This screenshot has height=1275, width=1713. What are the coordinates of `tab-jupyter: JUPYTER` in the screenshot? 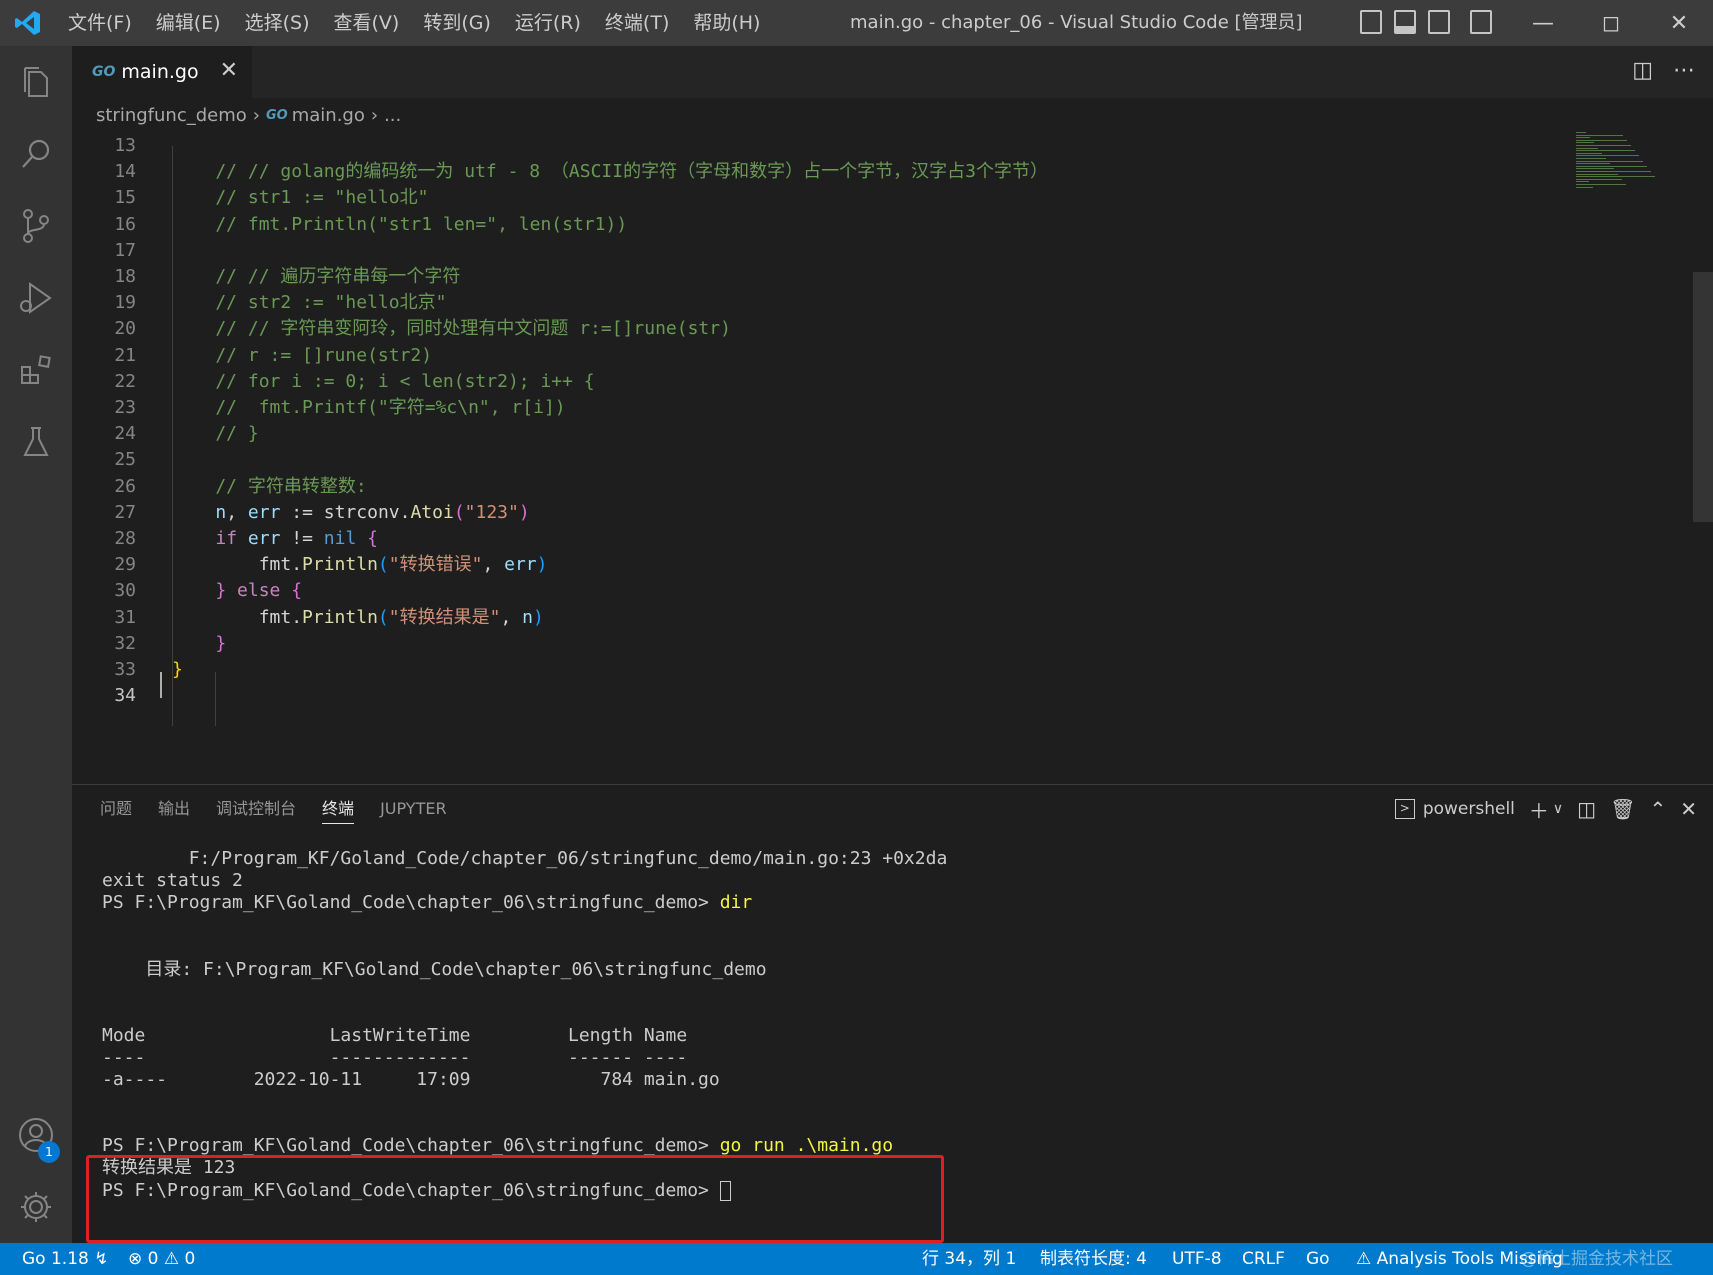 It's located at (413, 809).